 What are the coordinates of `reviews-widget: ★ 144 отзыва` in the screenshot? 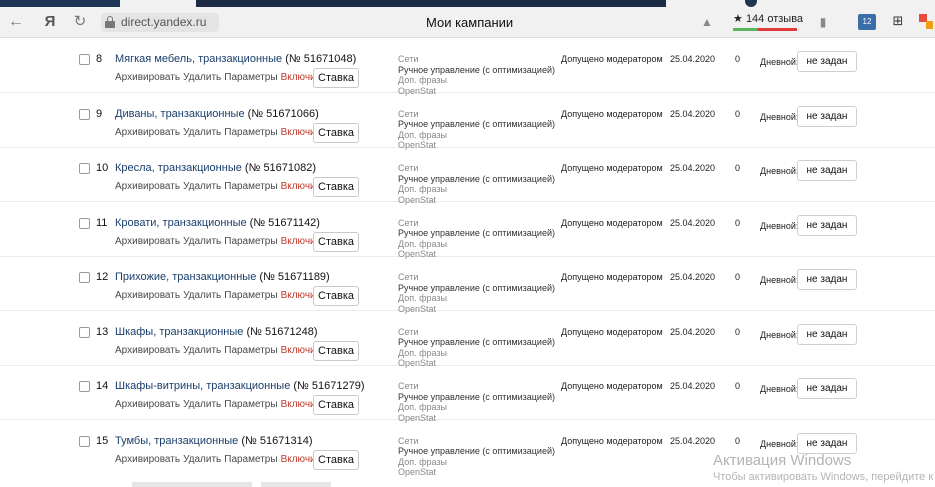 It's located at (768, 22).